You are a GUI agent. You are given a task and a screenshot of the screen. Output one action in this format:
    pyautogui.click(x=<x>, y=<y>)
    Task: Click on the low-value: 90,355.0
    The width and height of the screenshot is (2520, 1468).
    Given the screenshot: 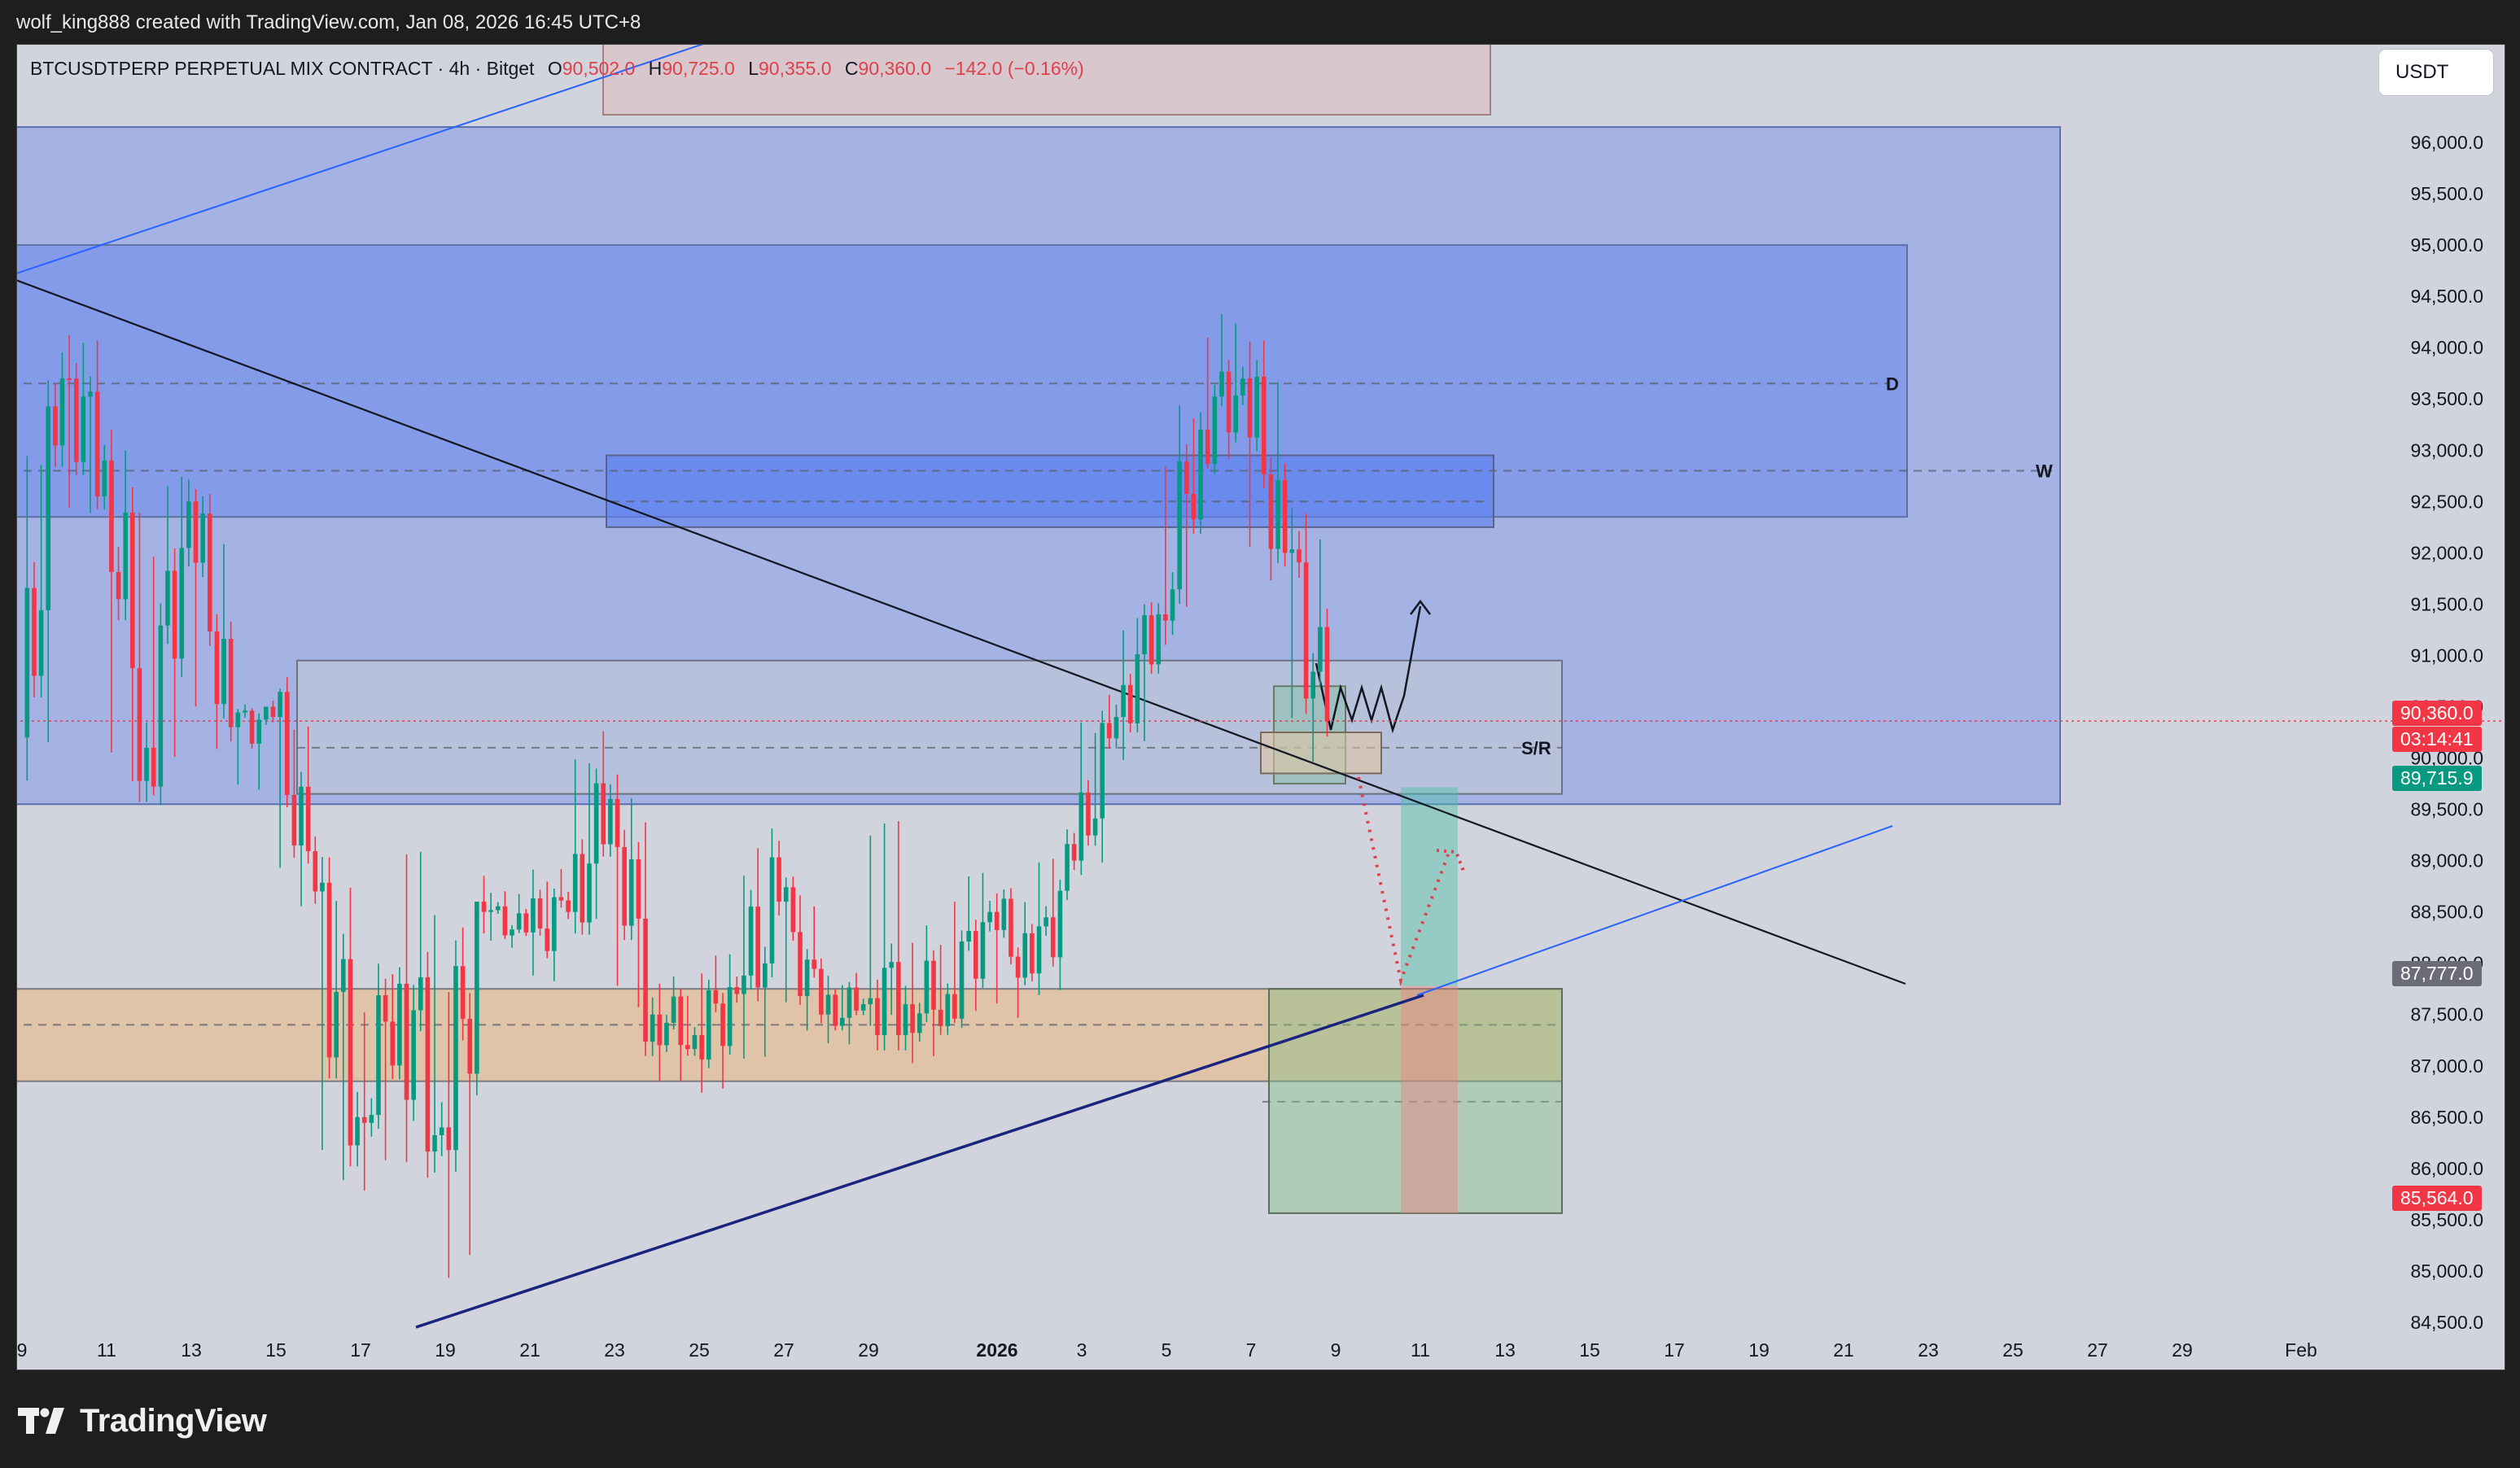 What is the action you would take?
    pyautogui.click(x=795, y=68)
    